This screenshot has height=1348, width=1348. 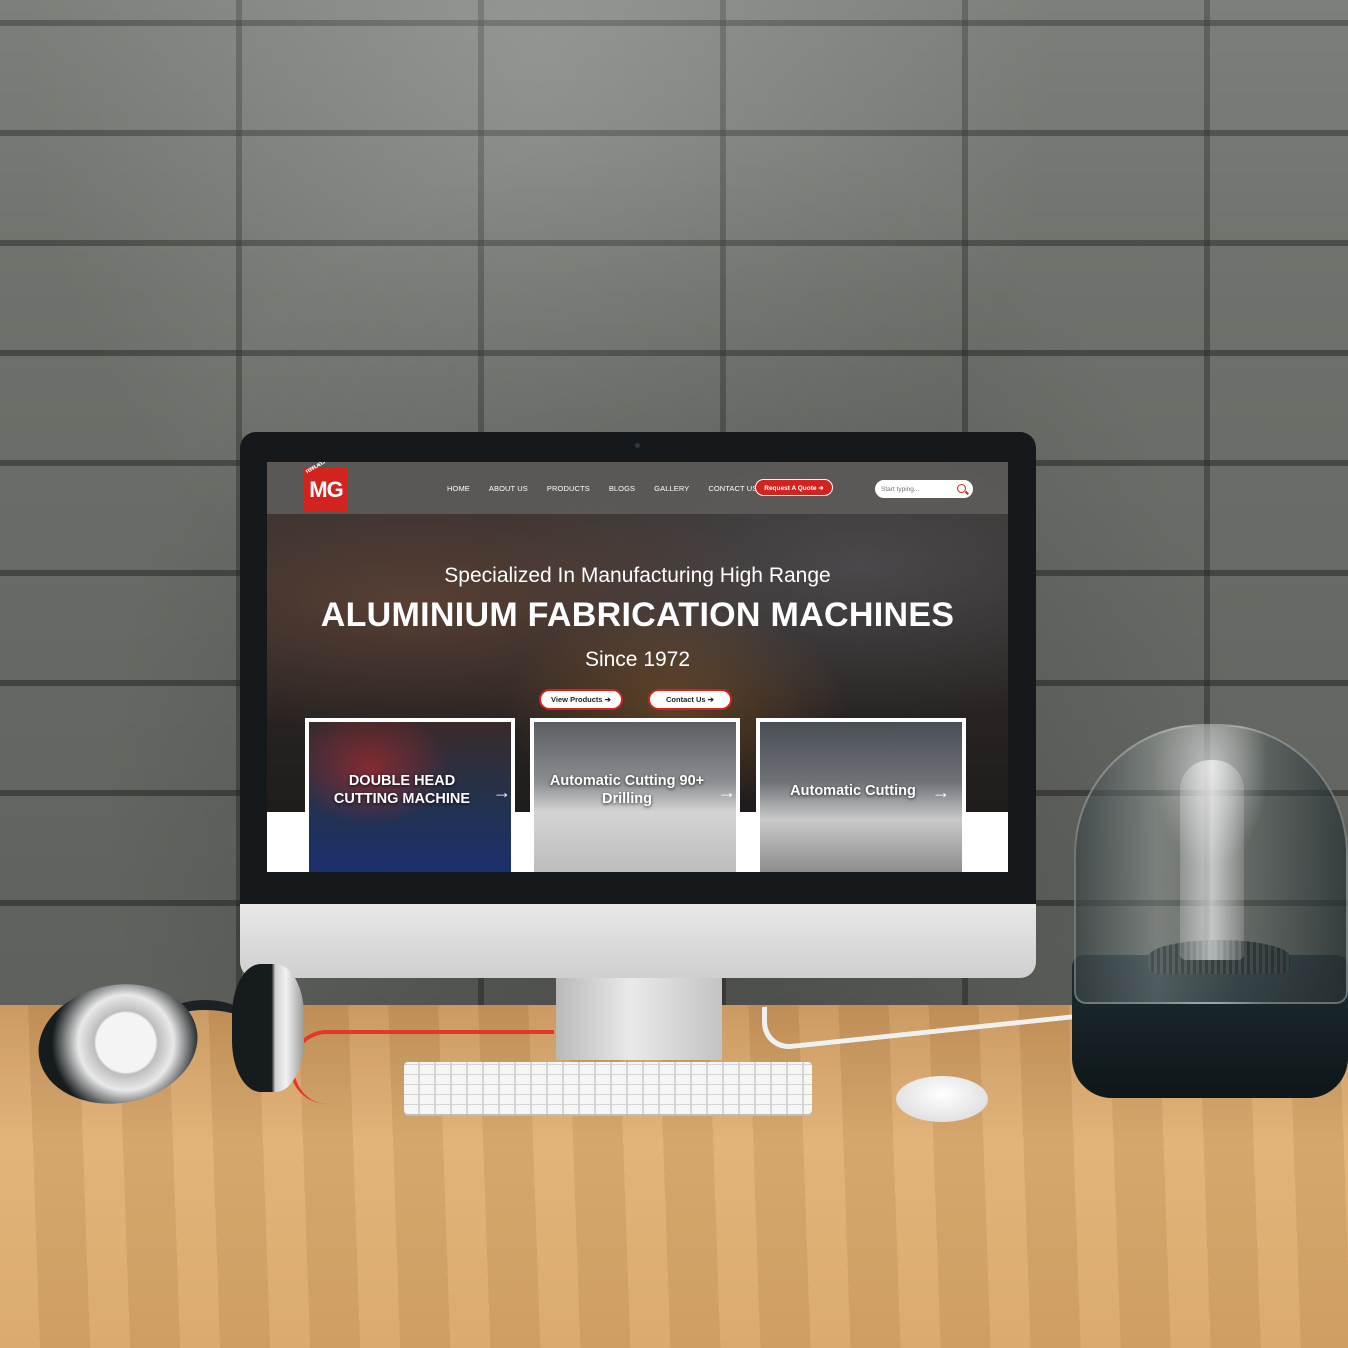 I want to click on camera-dot, so click(x=637, y=445).